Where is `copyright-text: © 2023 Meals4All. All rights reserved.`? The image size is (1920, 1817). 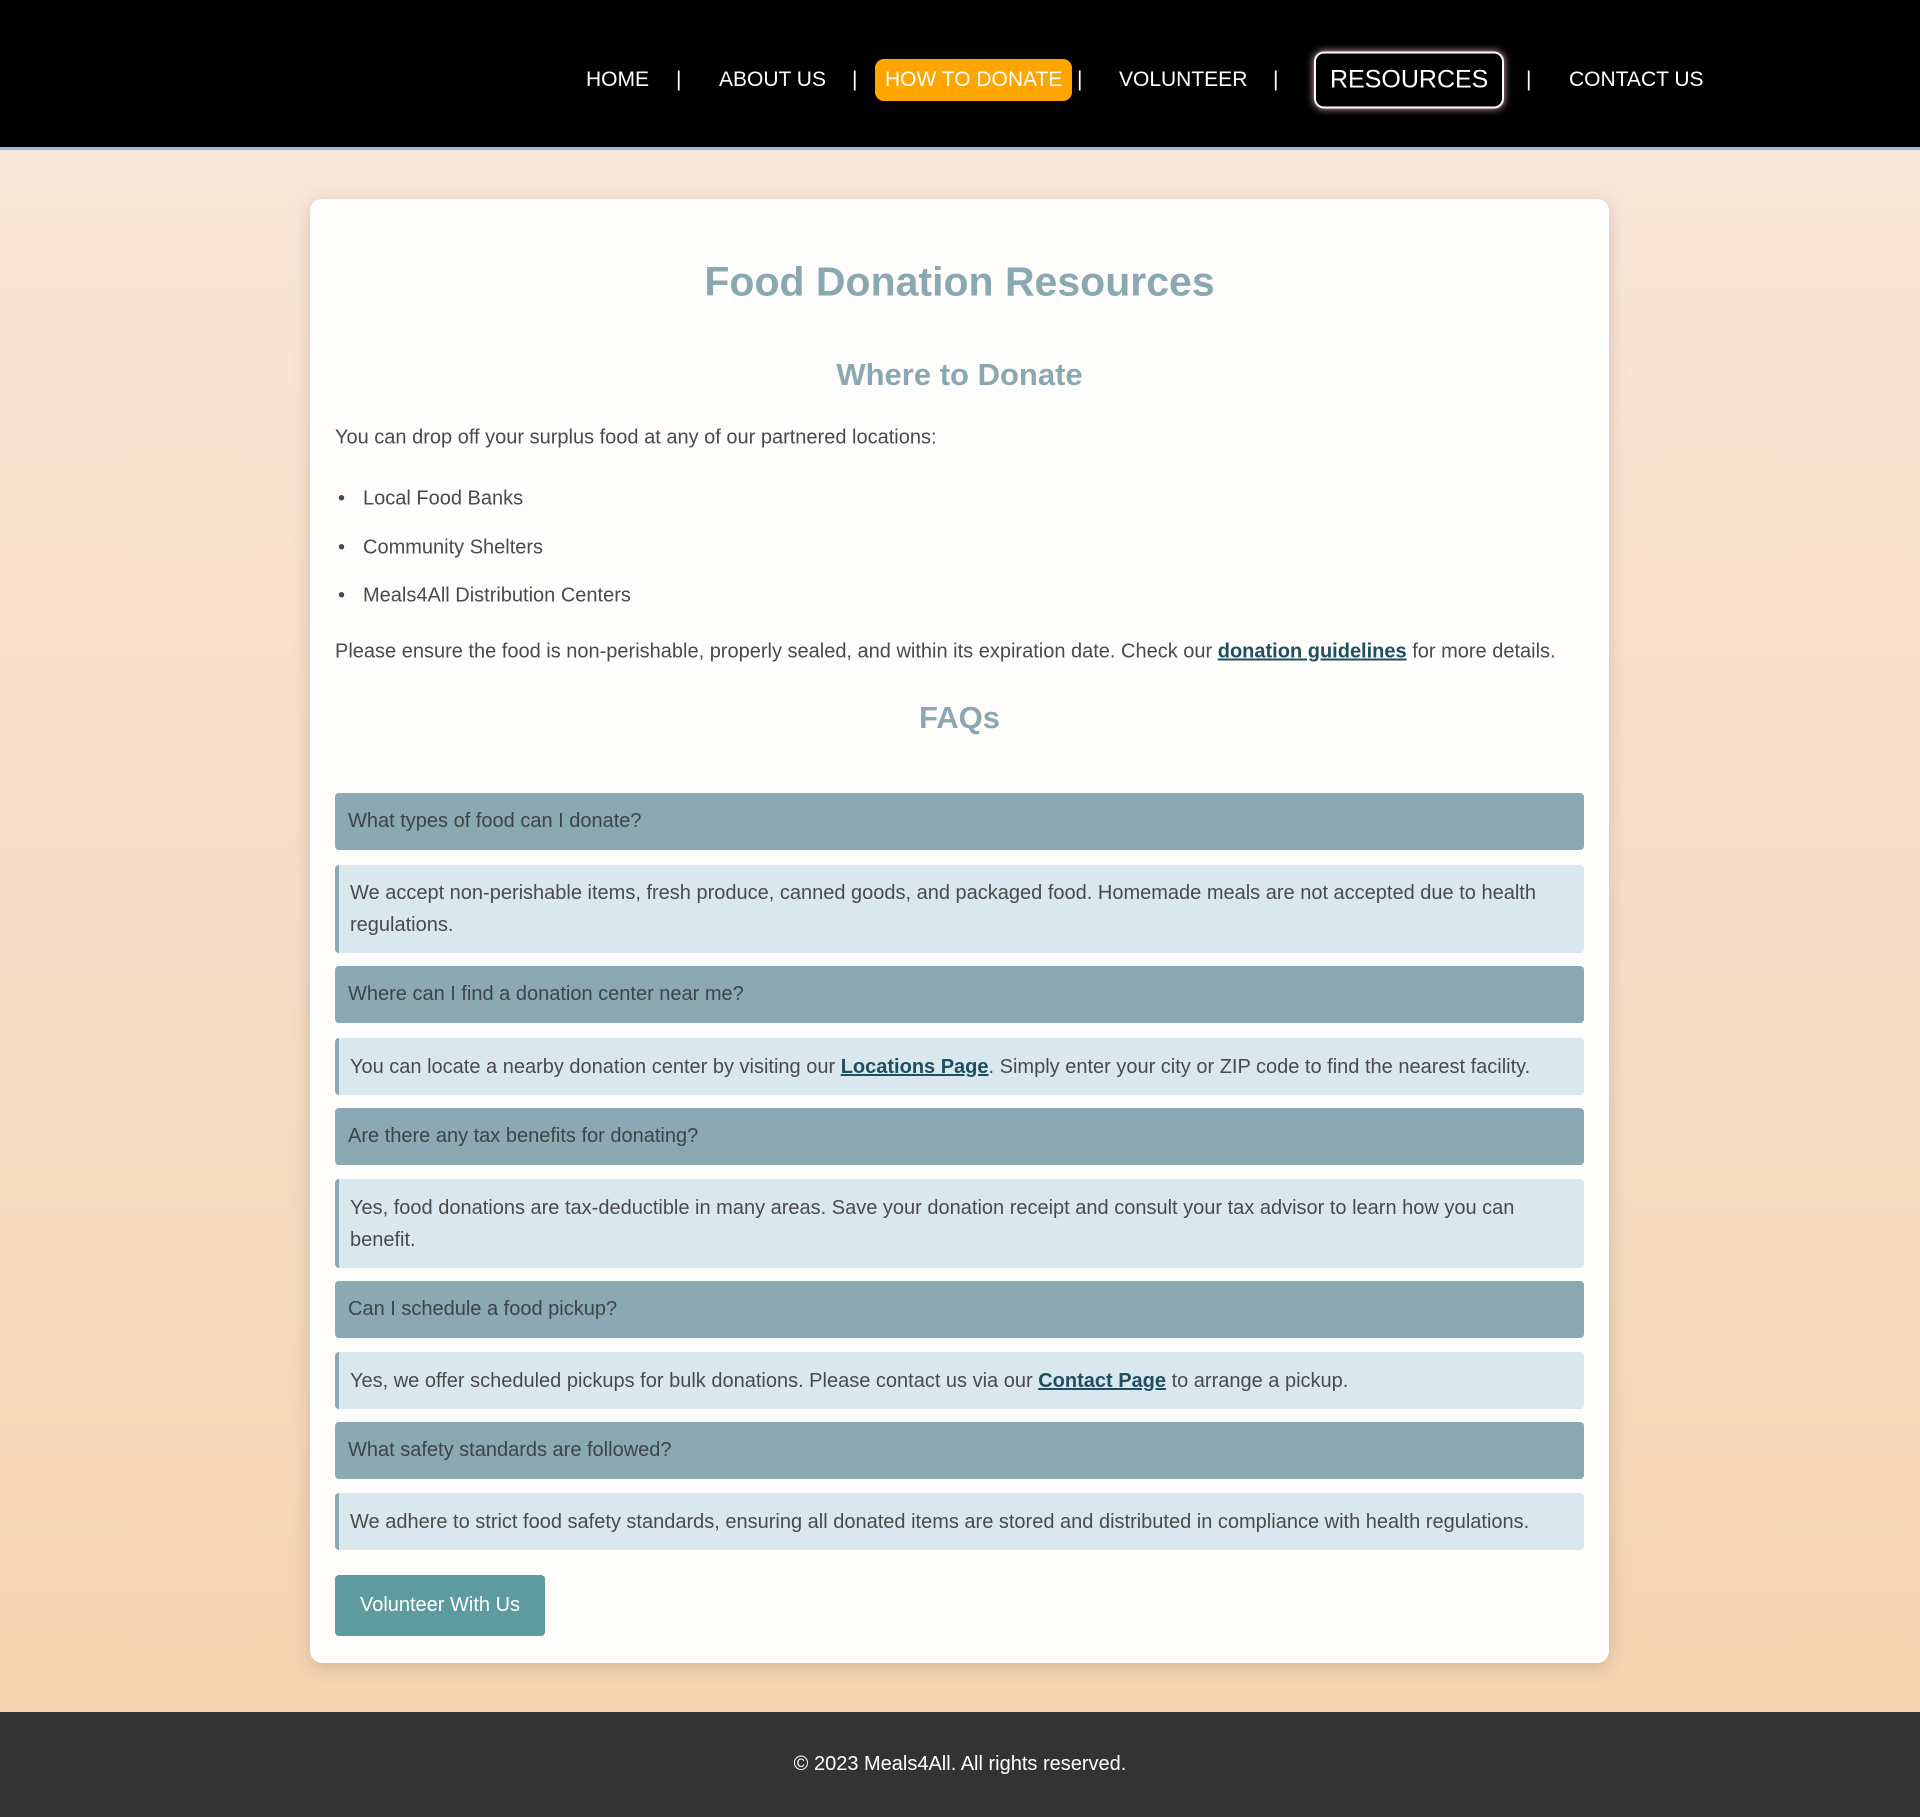
copyright-text: © 2023 Meals4All. All rights reserved. is located at coordinates (960, 1764).